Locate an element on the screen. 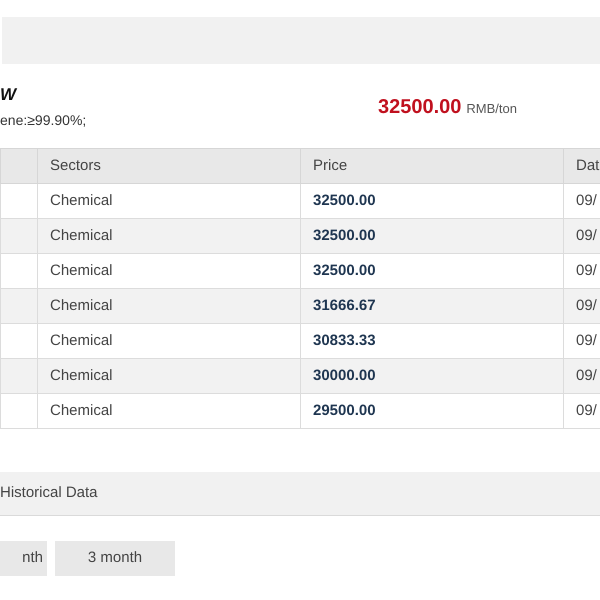 This screenshot has height=600, width=600. price-value: 32500.00 is located at coordinates (420, 107).